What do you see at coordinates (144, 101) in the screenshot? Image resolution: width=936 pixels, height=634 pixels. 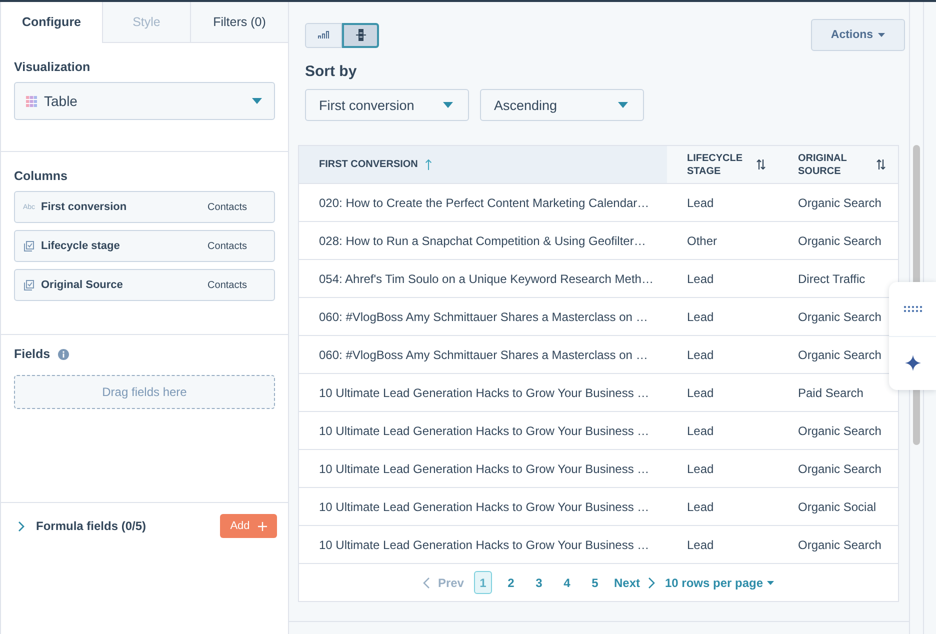 I see `visualization-dropdown: Table` at bounding box center [144, 101].